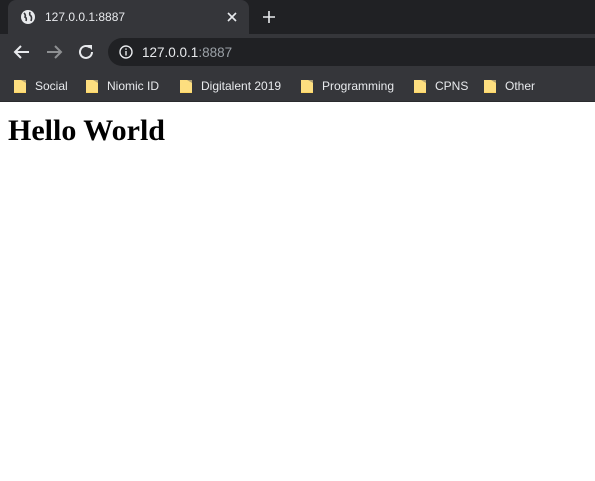  I want to click on bookmark-label: Social, so click(51, 86).